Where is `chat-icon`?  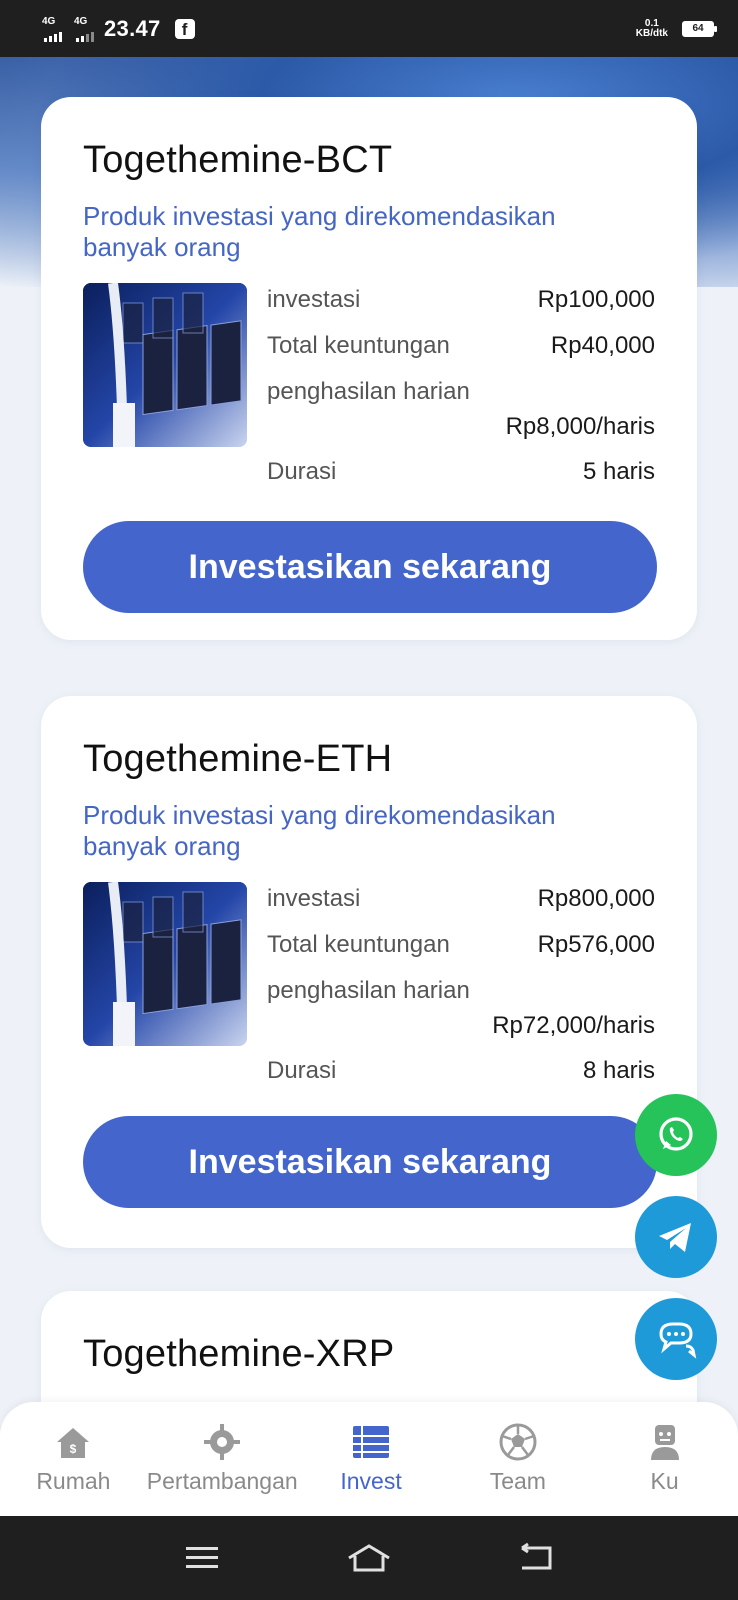 chat-icon is located at coordinates (678, 1340).